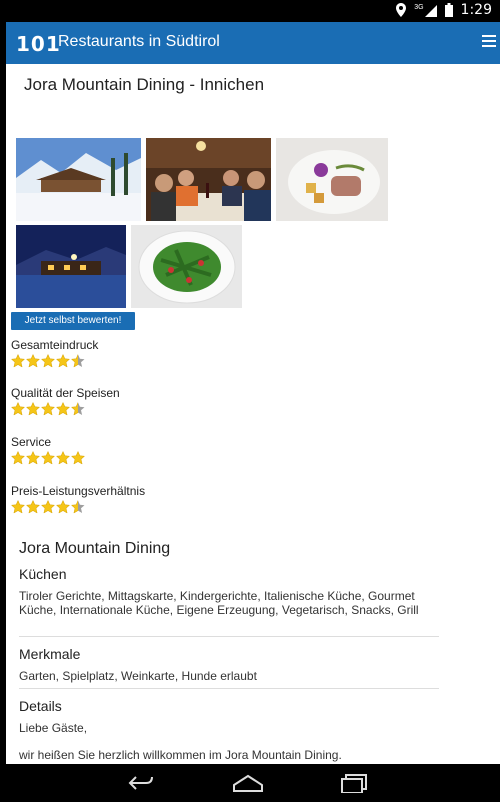 This screenshot has height=802, width=500. I want to click on app-logo: 101, so click(38, 44).